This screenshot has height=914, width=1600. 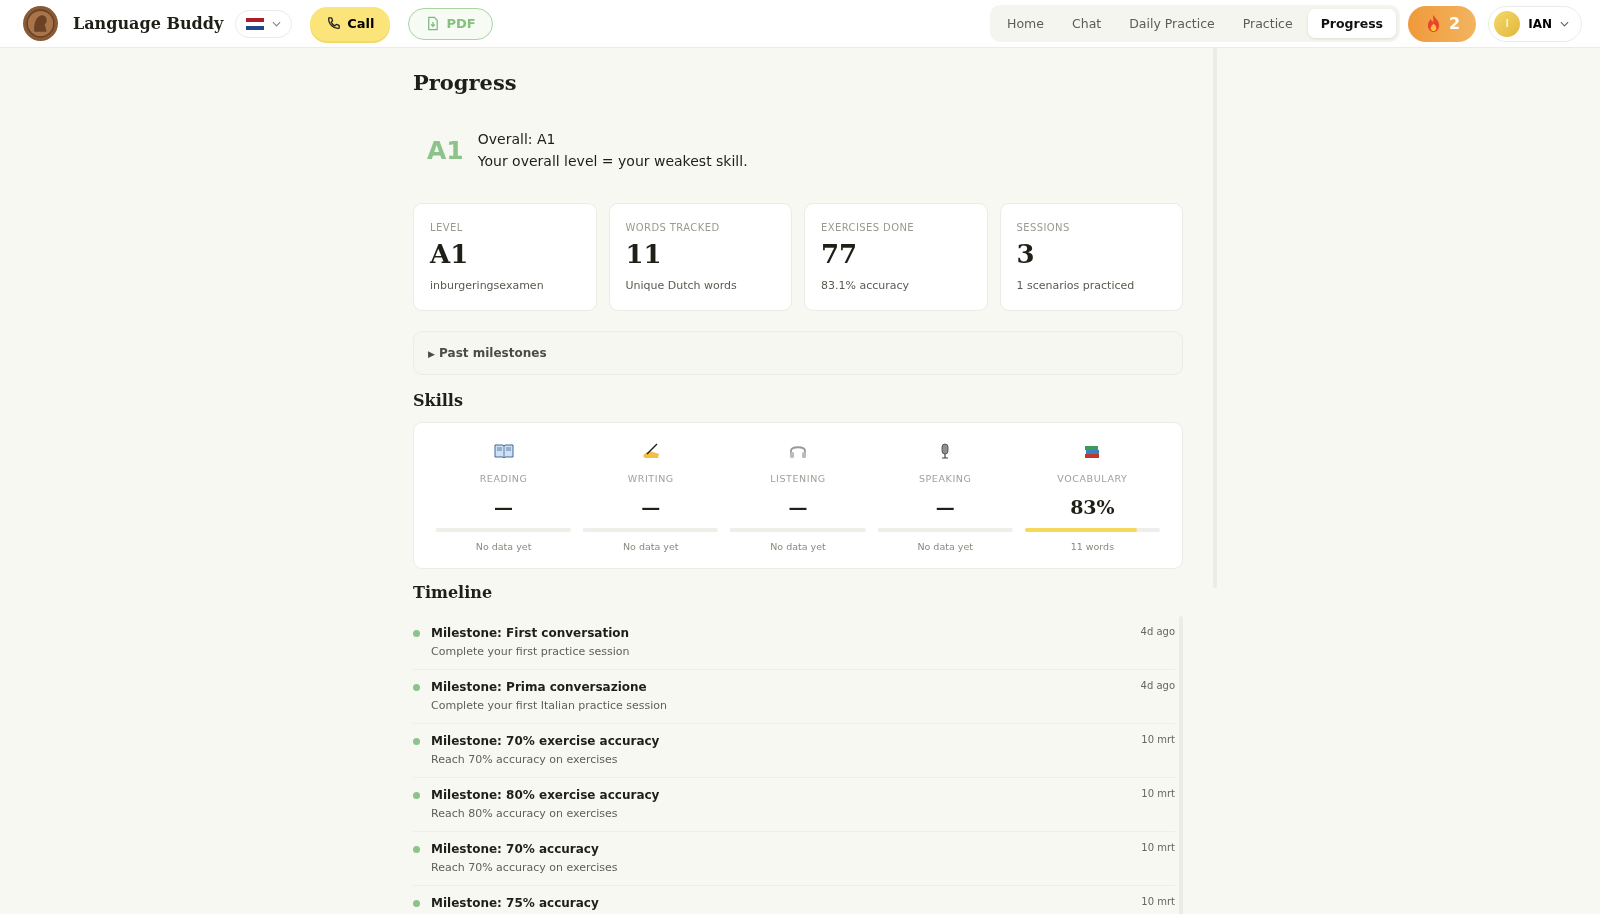 What do you see at coordinates (650, 478) in the screenshot?
I see `skill-label: WRITING` at bounding box center [650, 478].